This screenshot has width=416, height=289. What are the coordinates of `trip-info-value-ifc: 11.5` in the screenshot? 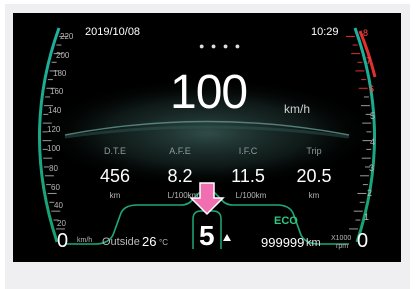 It's located at (248, 176).